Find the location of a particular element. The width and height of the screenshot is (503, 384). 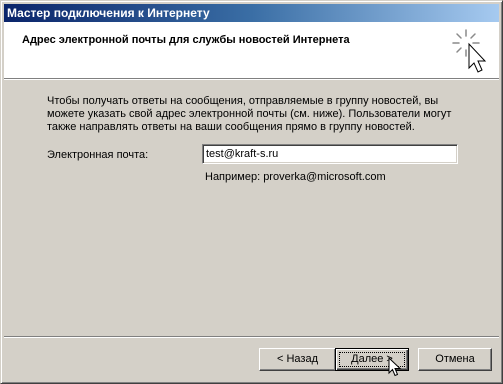

cancel-button: Отмена is located at coordinates (455, 359).